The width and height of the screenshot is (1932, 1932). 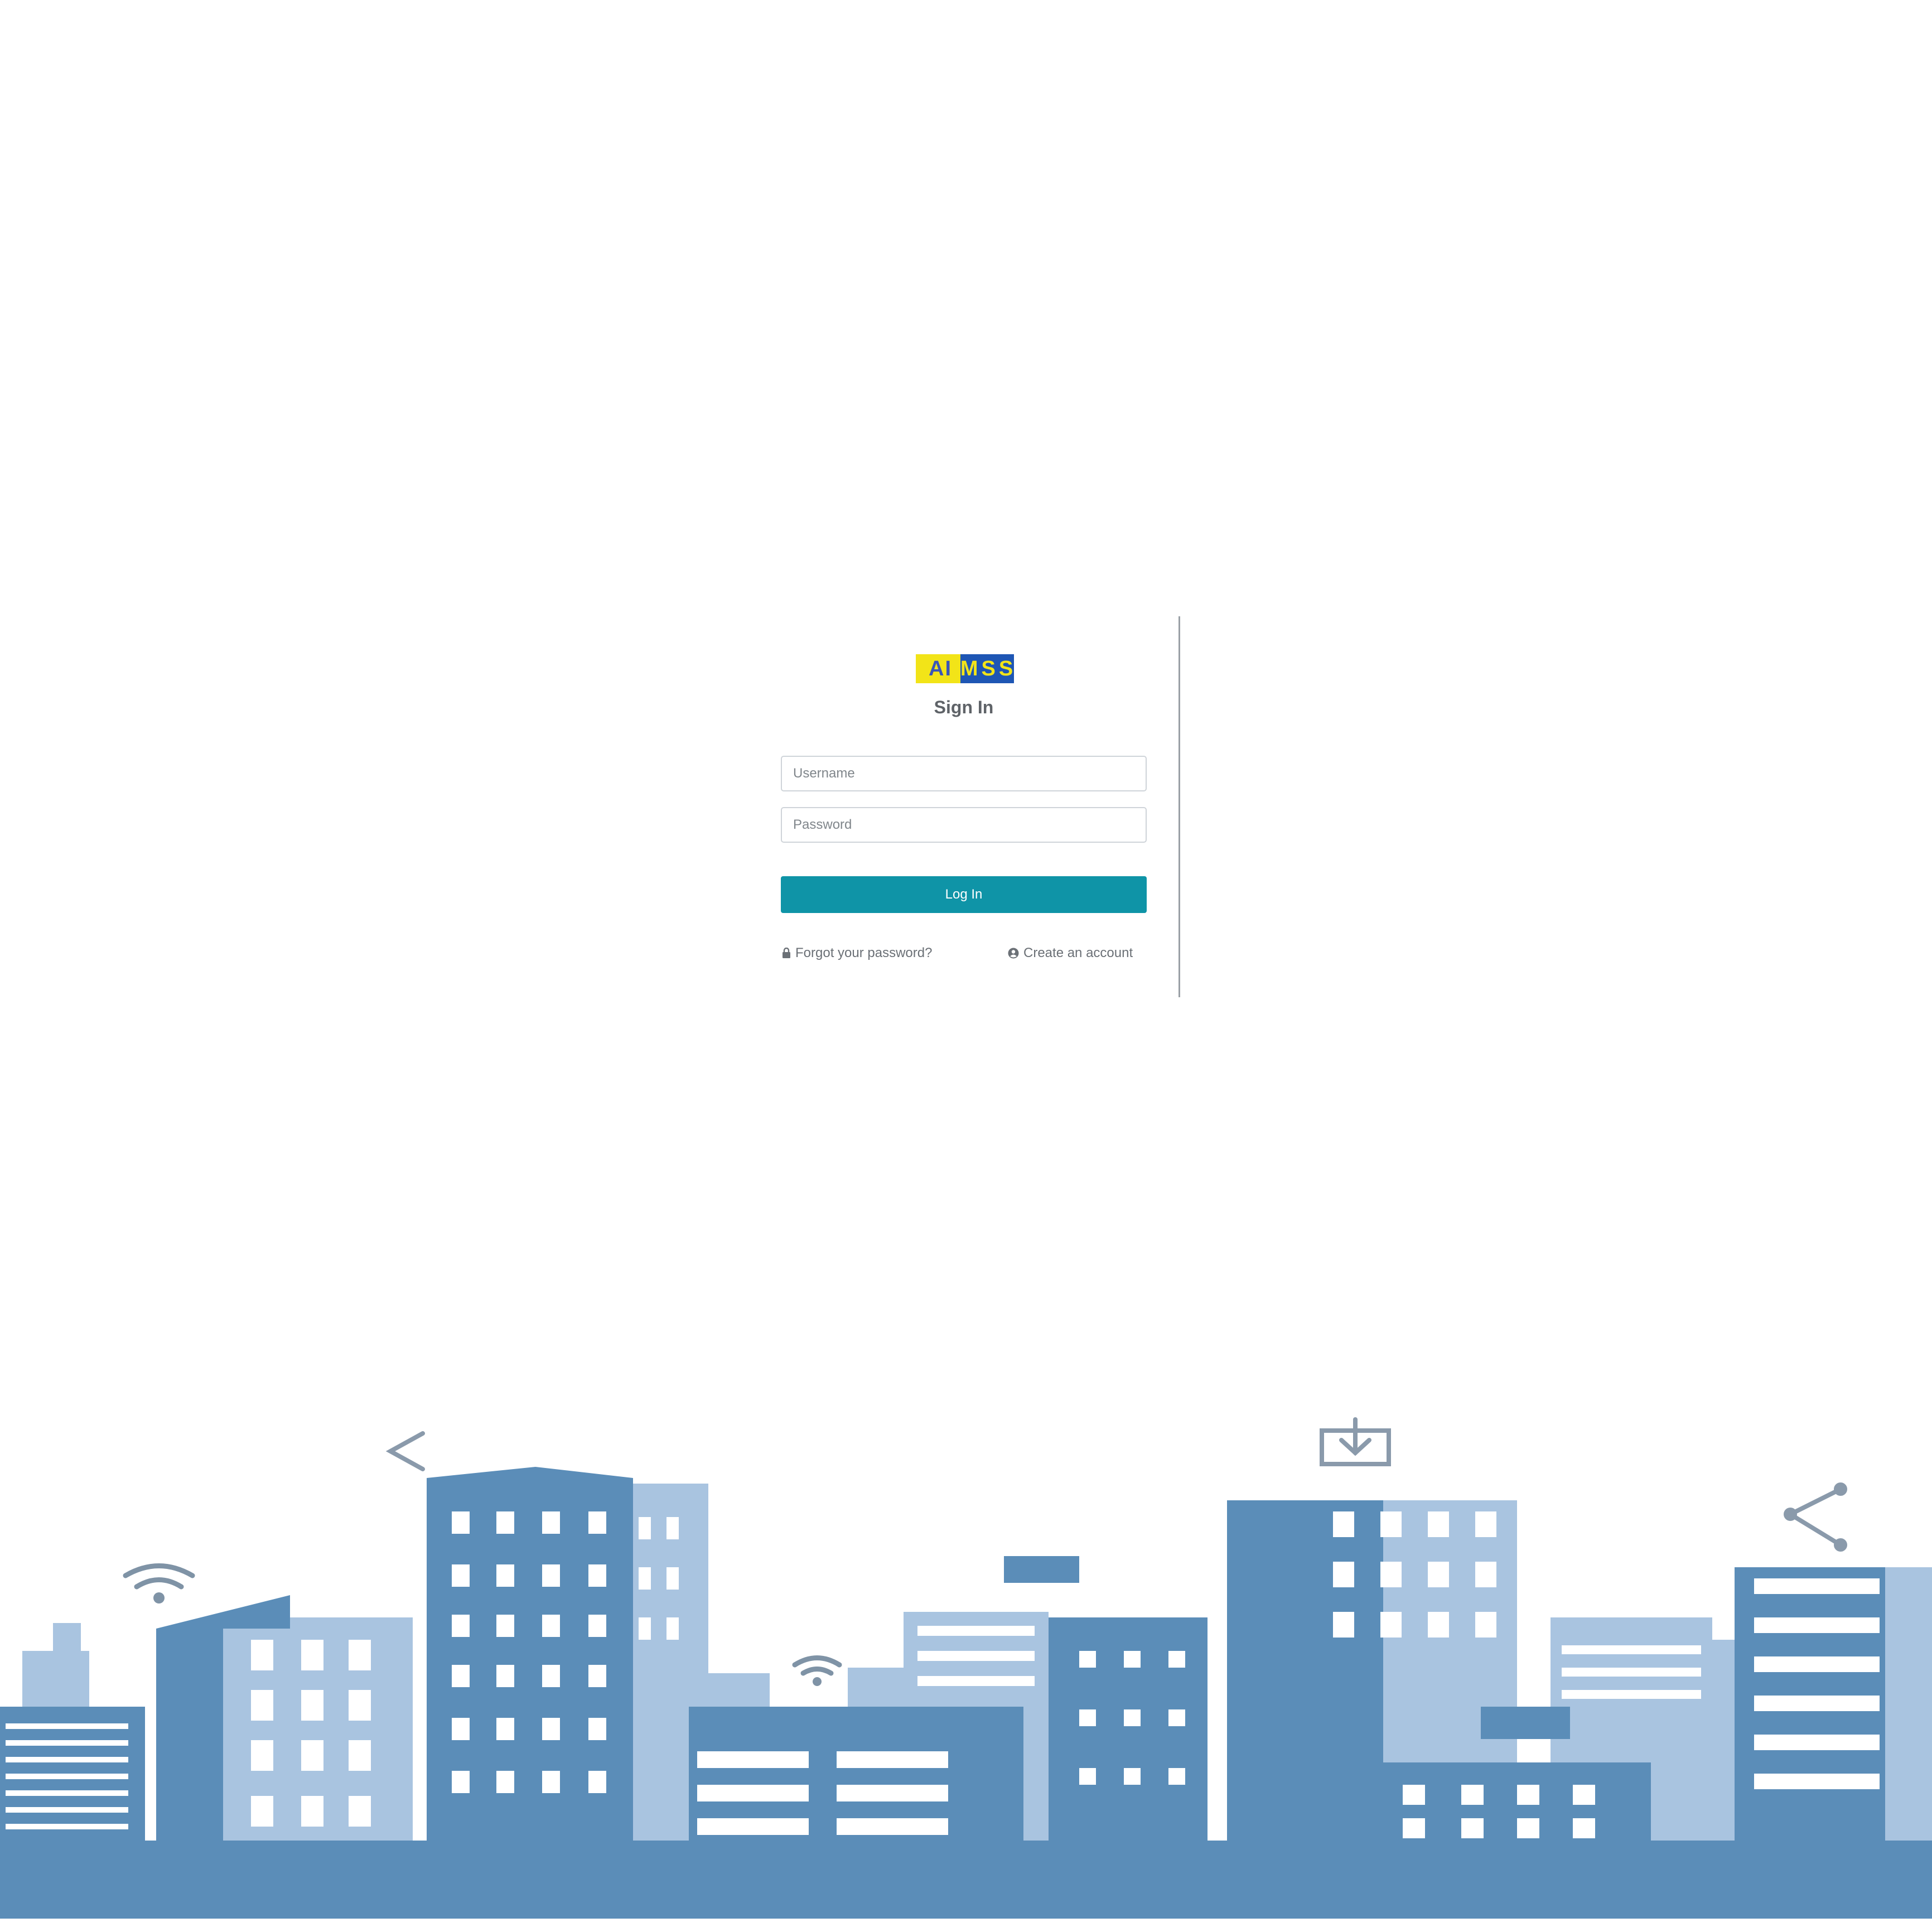 I want to click on user-circle-icon, so click(x=1013, y=953).